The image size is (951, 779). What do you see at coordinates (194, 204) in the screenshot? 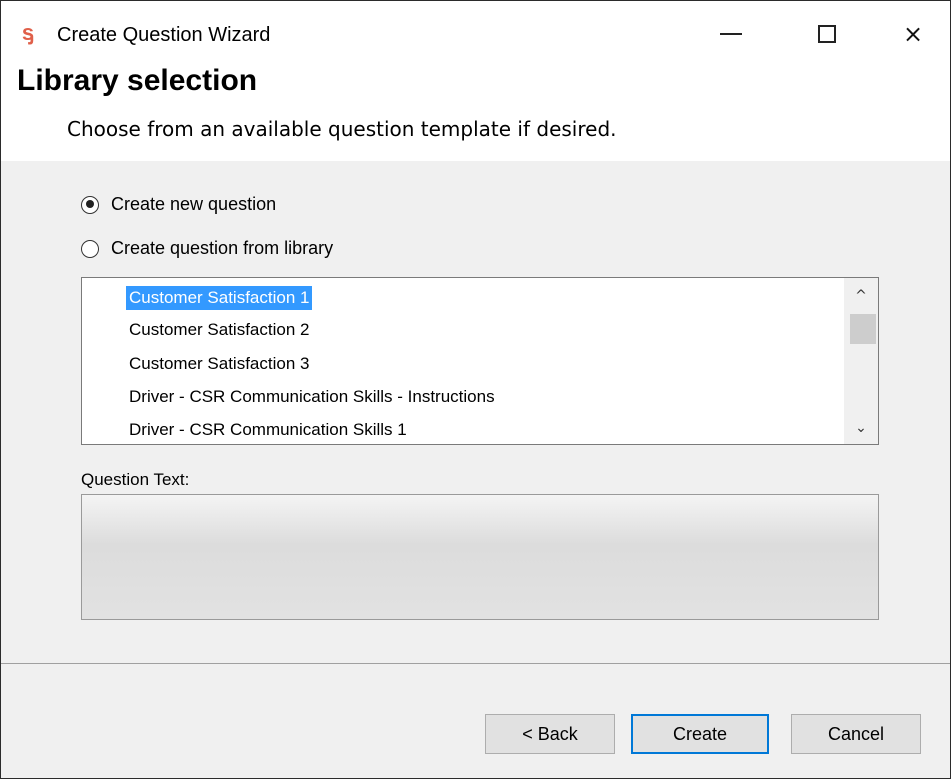
I see `create-new-label: Create new question` at bounding box center [194, 204].